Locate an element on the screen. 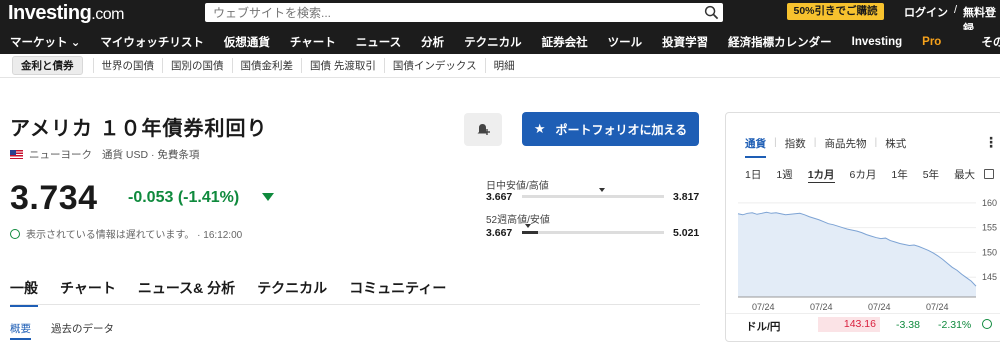  delay-text: 表示されている情報は遅れています。 · 16:12:00 is located at coordinates (134, 235).